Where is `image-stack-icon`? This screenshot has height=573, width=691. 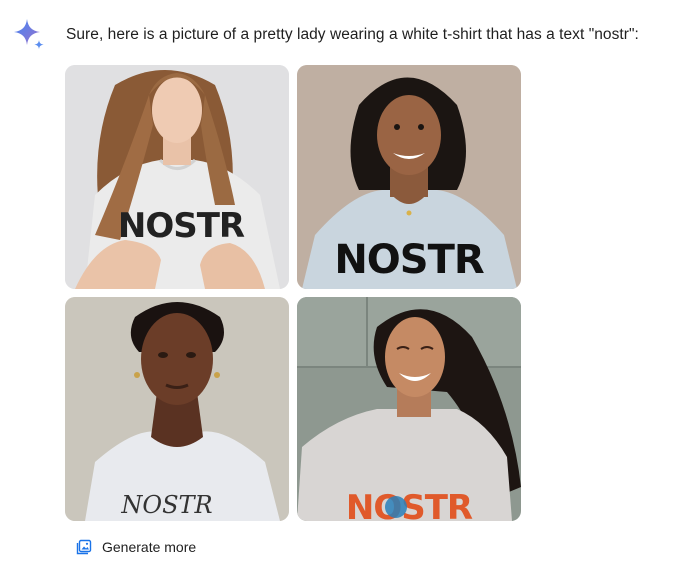 image-stack-icon is located at coordinates (84, 547).